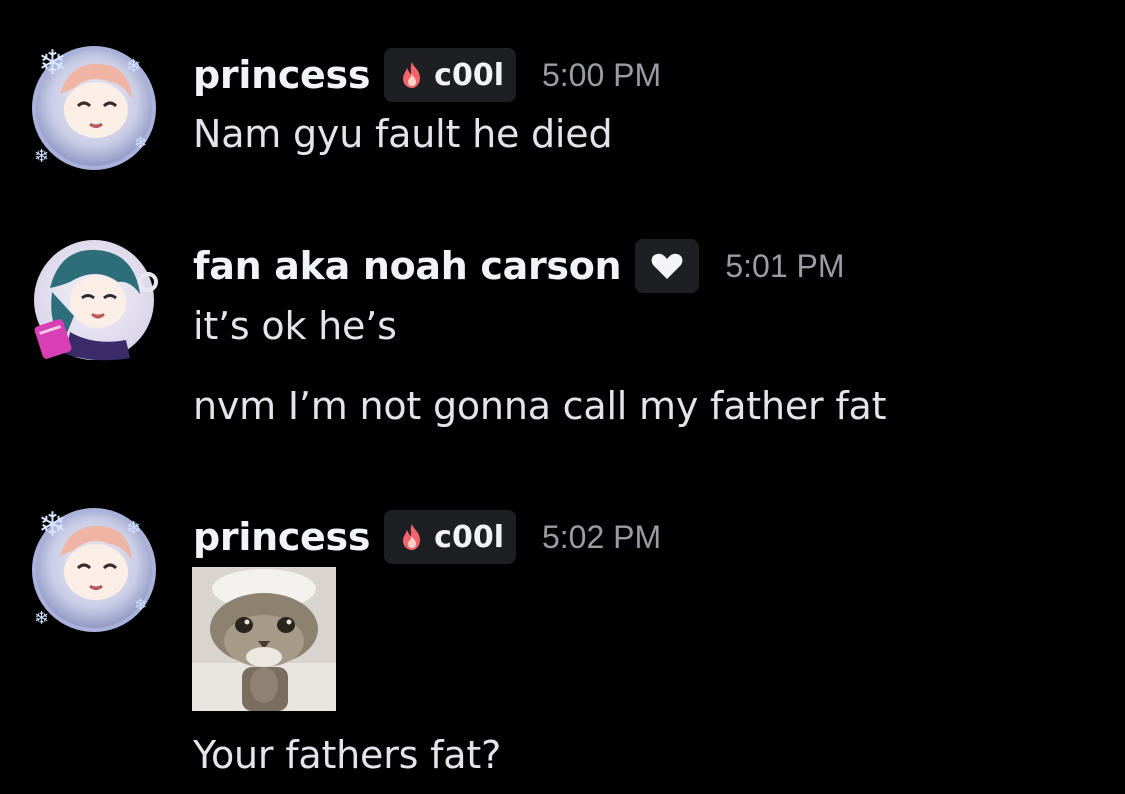 This screenshot has height=794, width=1125. I want to click on cat-image, so click(264, 639).